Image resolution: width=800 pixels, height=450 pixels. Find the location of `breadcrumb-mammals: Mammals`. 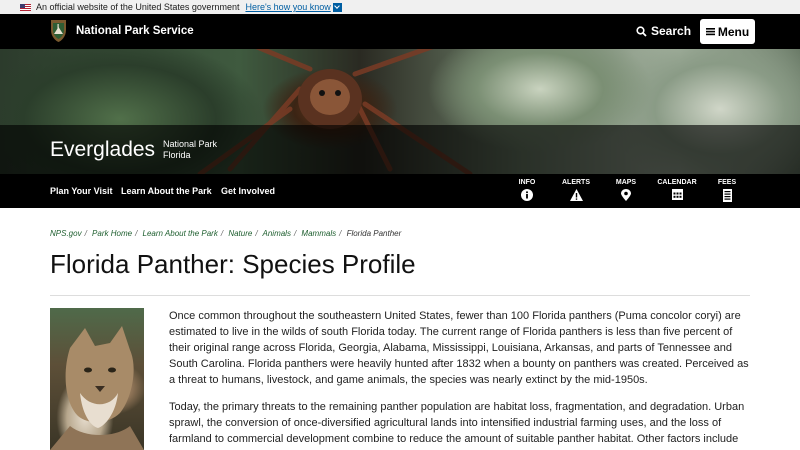

breadcrumb-mammals: Mammals is located at coordinates (318, 233).